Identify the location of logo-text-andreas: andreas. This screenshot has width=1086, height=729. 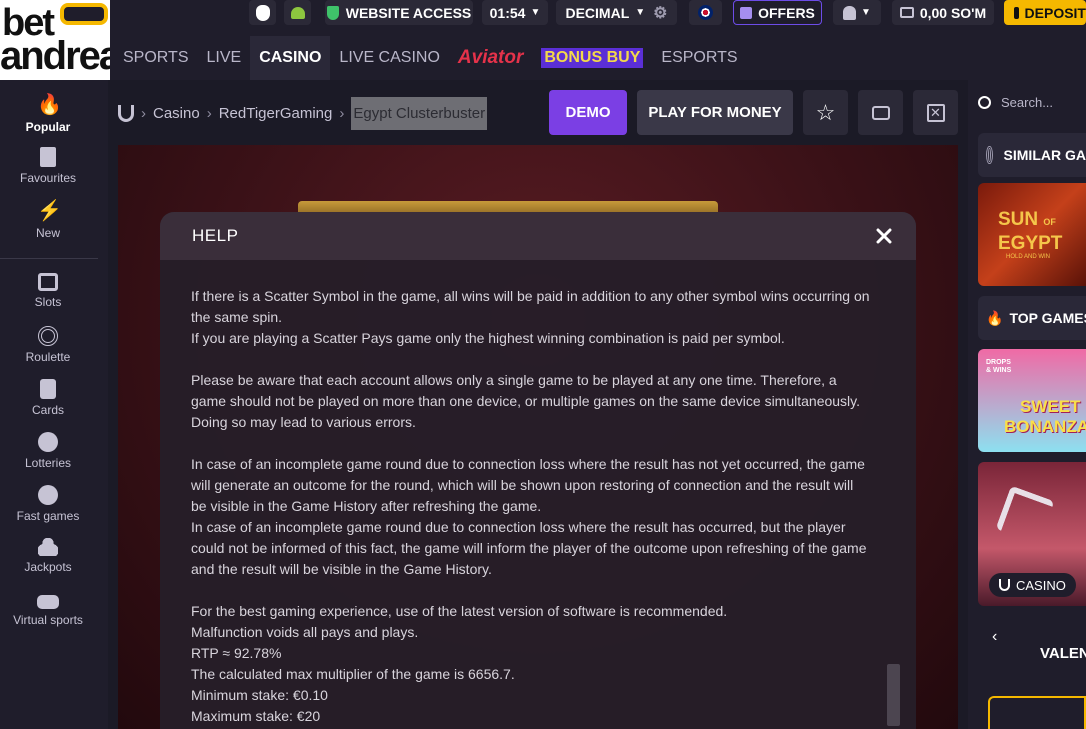
(55, 56).